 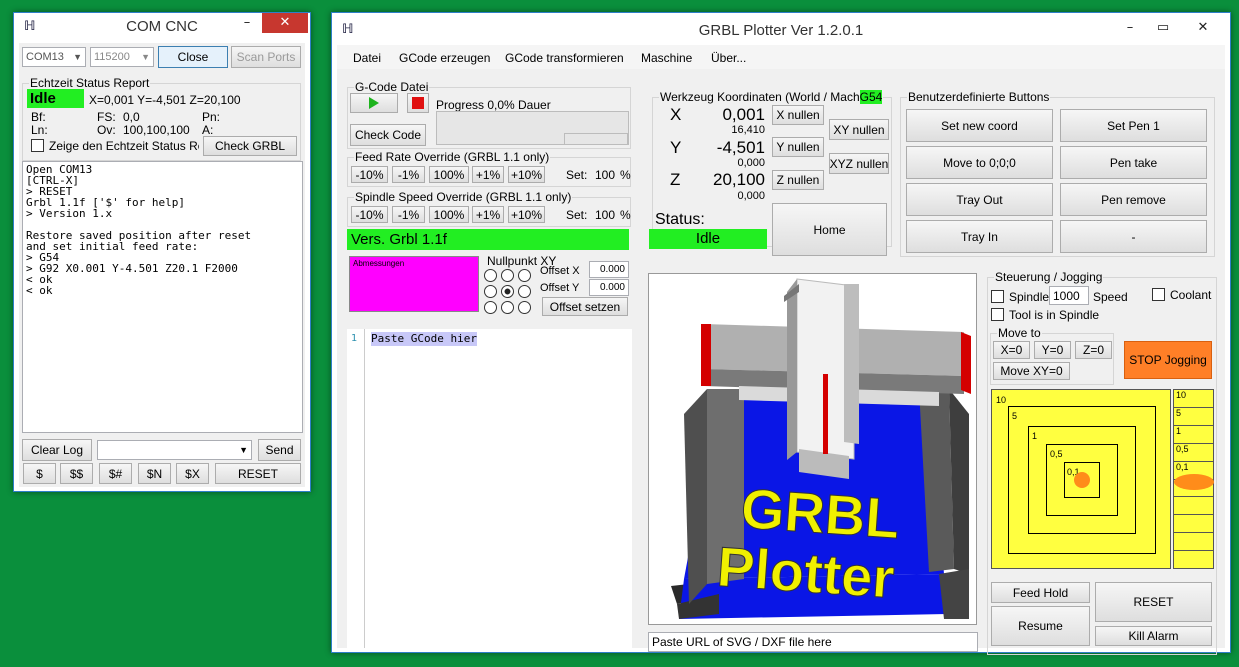 I want to click on kill-alarm-button: Kill Alarm, so click(x=1153, y=636).